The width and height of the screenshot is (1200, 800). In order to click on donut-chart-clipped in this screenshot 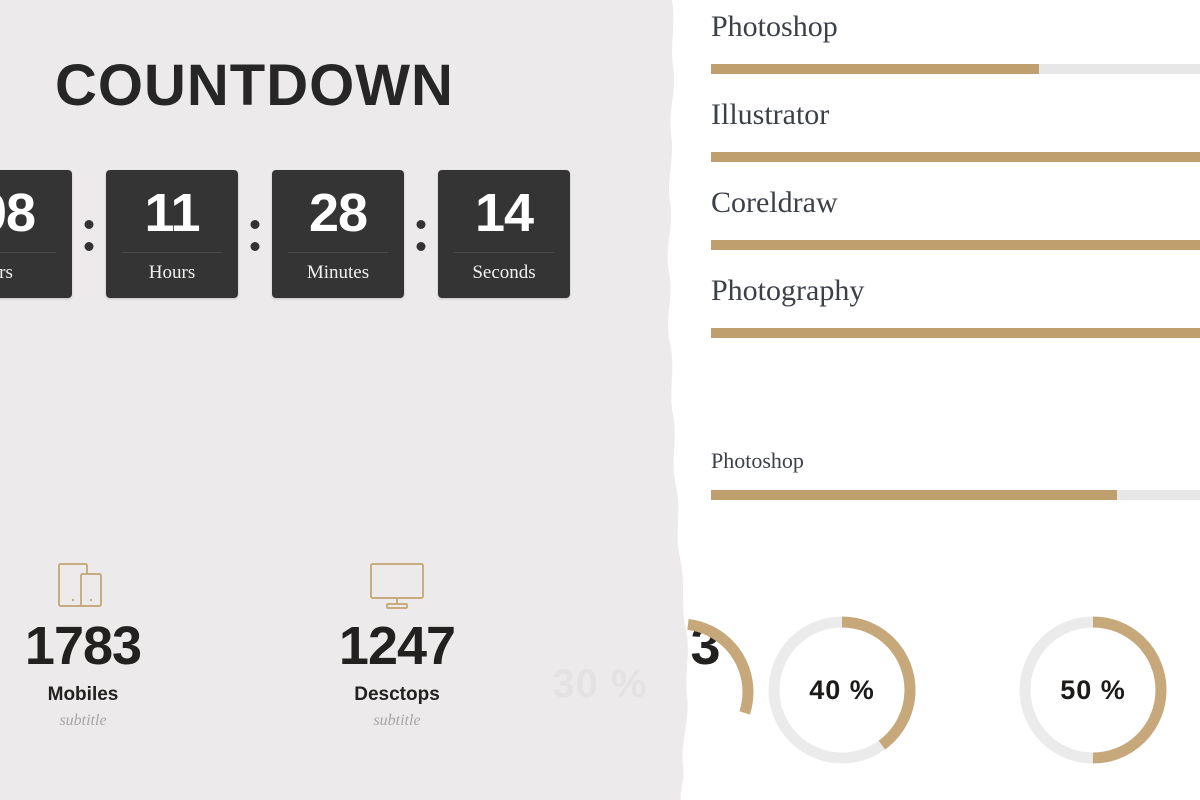, I will do `click(680, 692)`.